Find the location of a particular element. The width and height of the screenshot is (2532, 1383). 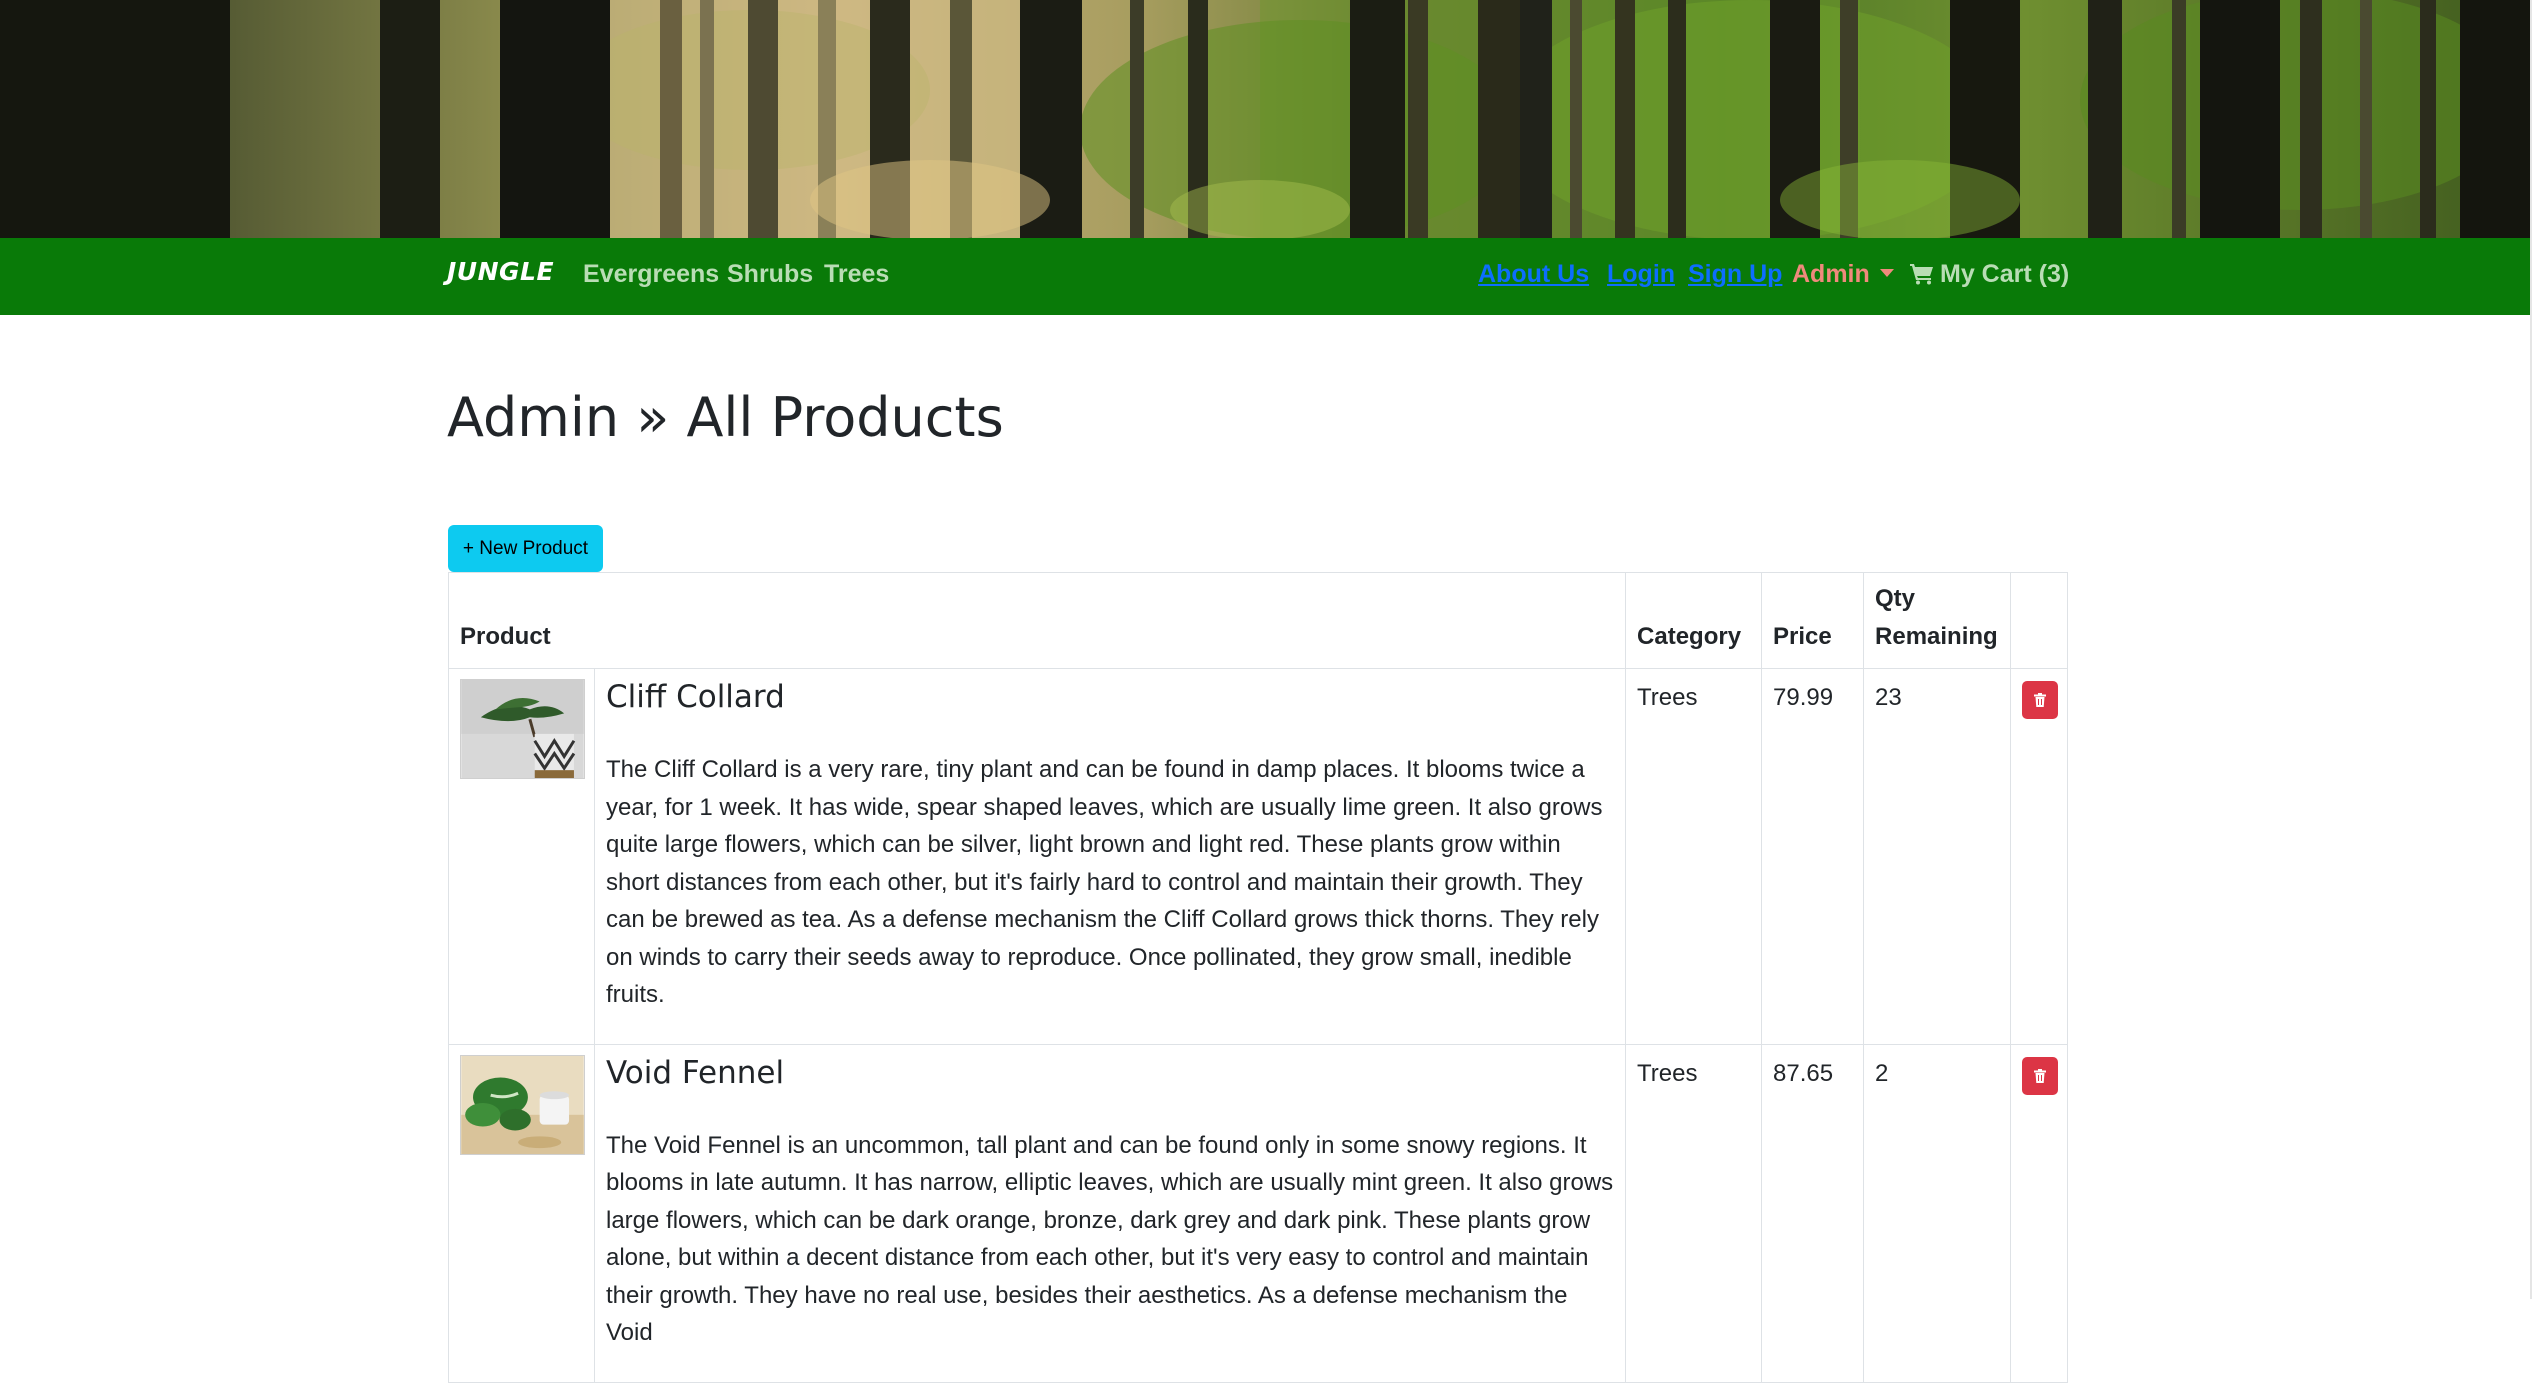

product-price: 87.65 is located at coordinates (1813, 1213).